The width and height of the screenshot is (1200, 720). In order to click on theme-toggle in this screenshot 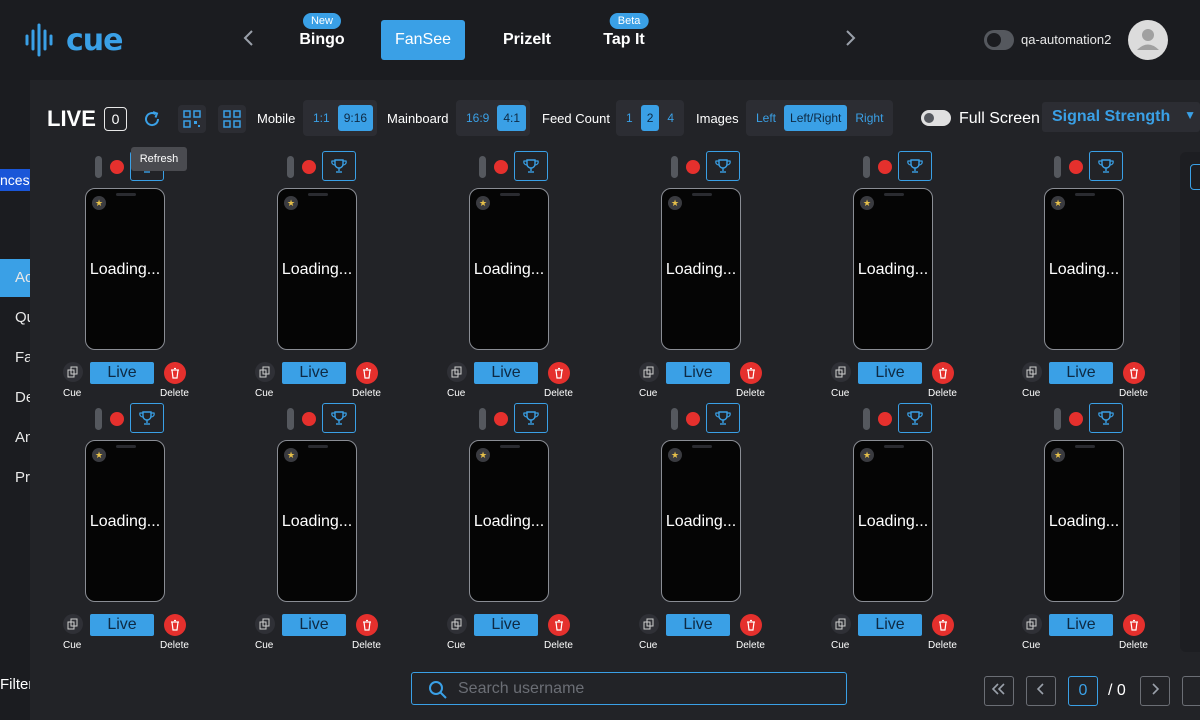, I will do `click(999, 40)`.